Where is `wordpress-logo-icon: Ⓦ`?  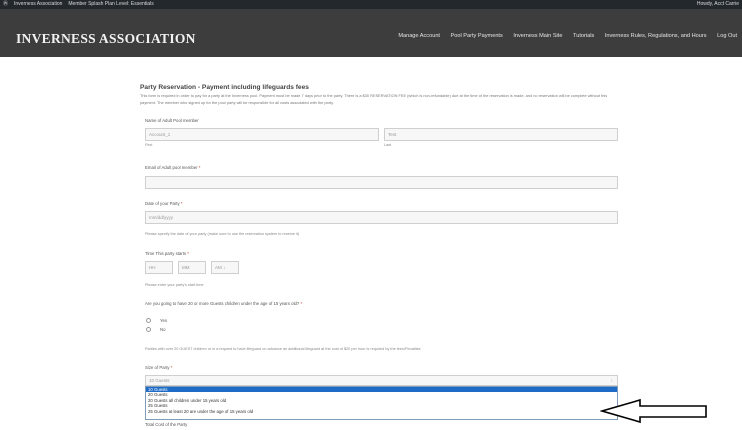
wordpress-logo-icon: Ⓦ is located at coordinates (5, 4).